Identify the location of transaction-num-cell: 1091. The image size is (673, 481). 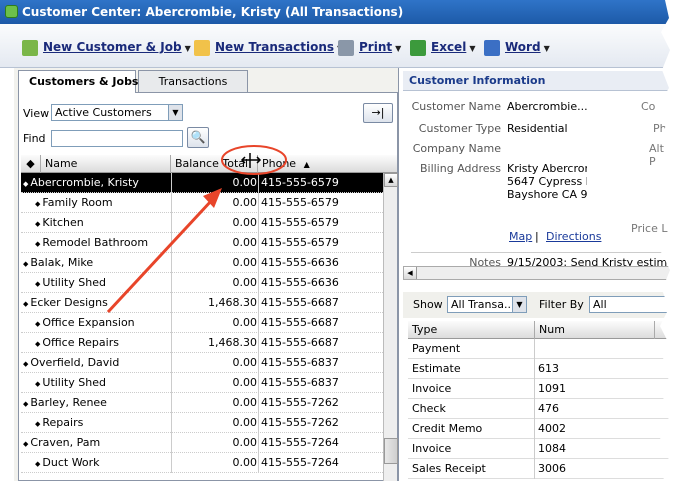
(552, 388).